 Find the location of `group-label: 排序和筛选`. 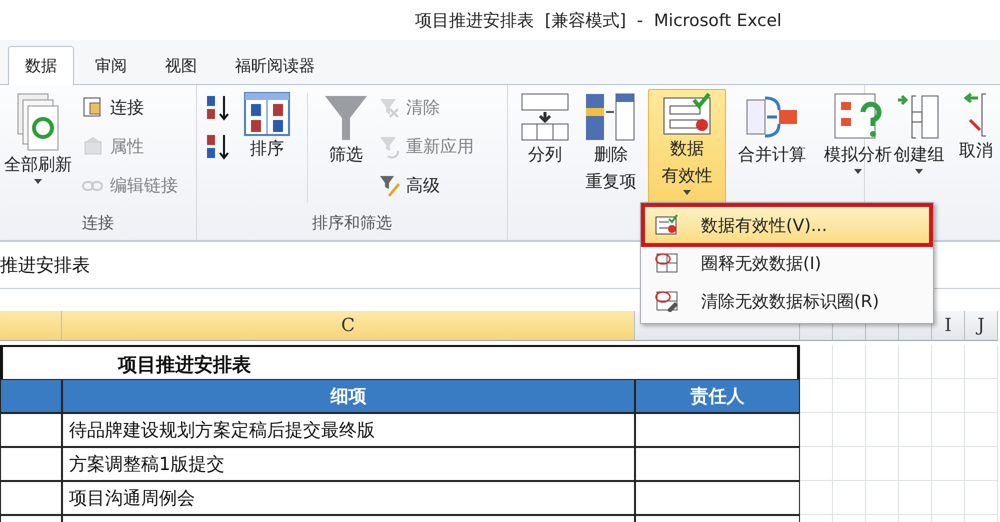

group-label: 排序和筛选 is located at coordinates (352, 223).